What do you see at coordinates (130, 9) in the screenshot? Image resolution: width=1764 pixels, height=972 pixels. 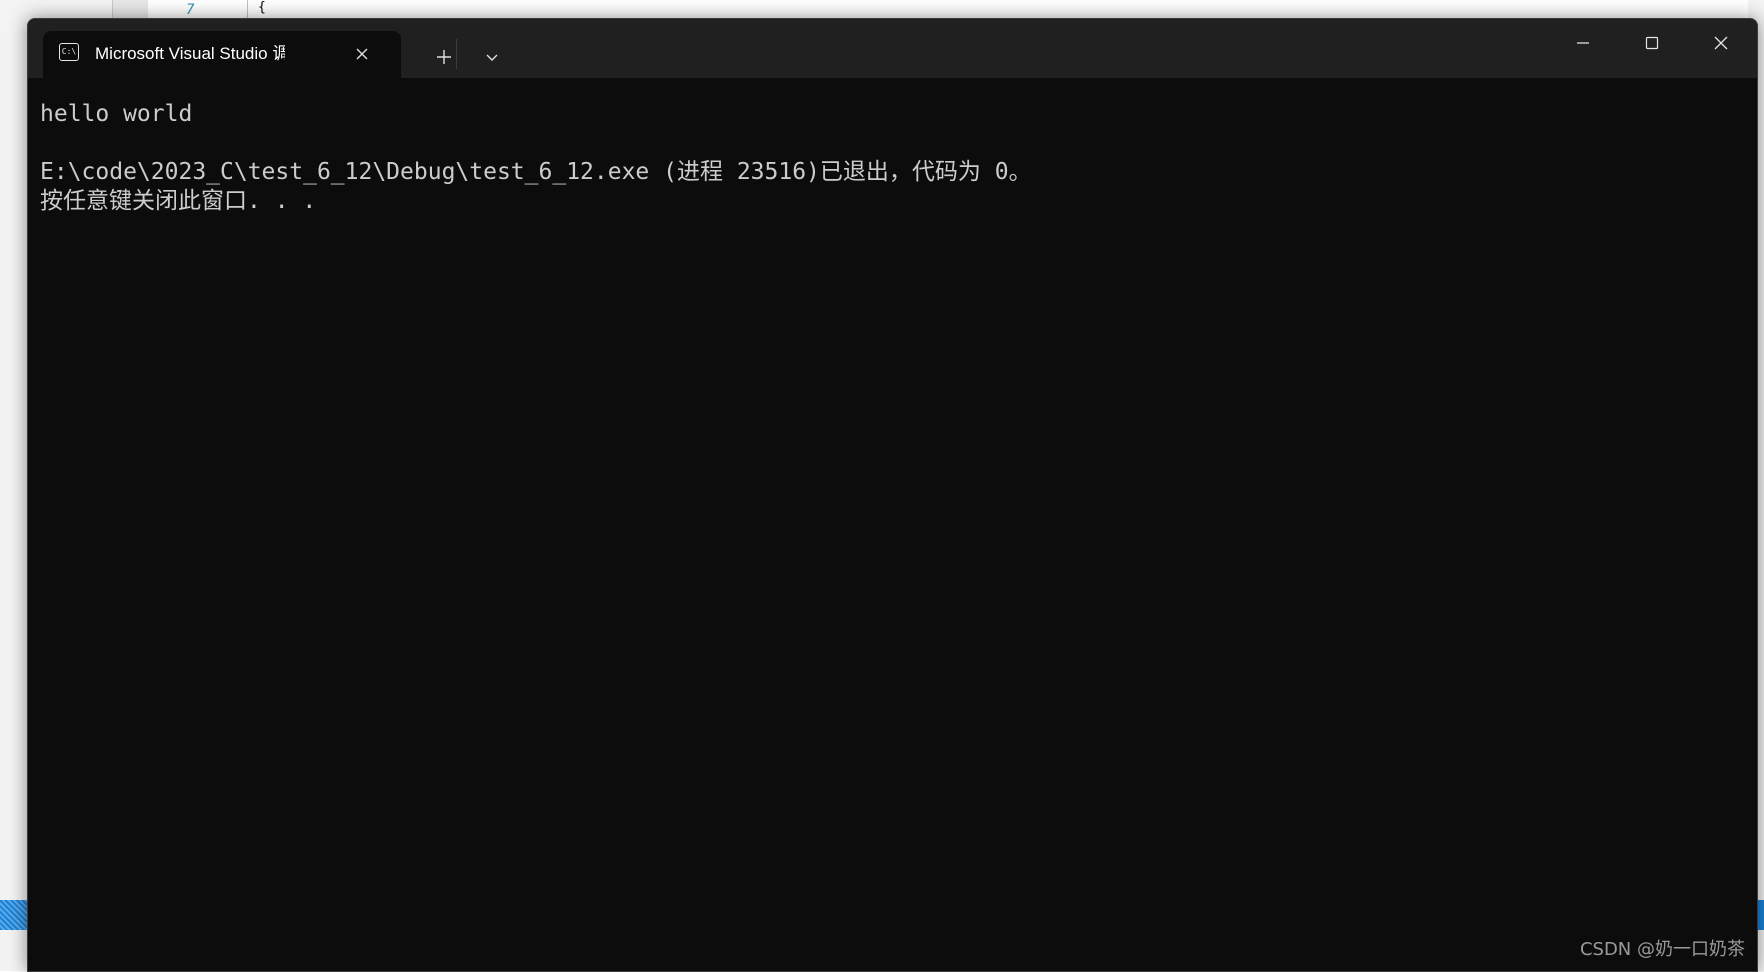 I see `editor-gutter` at bounding box center [130, 9].